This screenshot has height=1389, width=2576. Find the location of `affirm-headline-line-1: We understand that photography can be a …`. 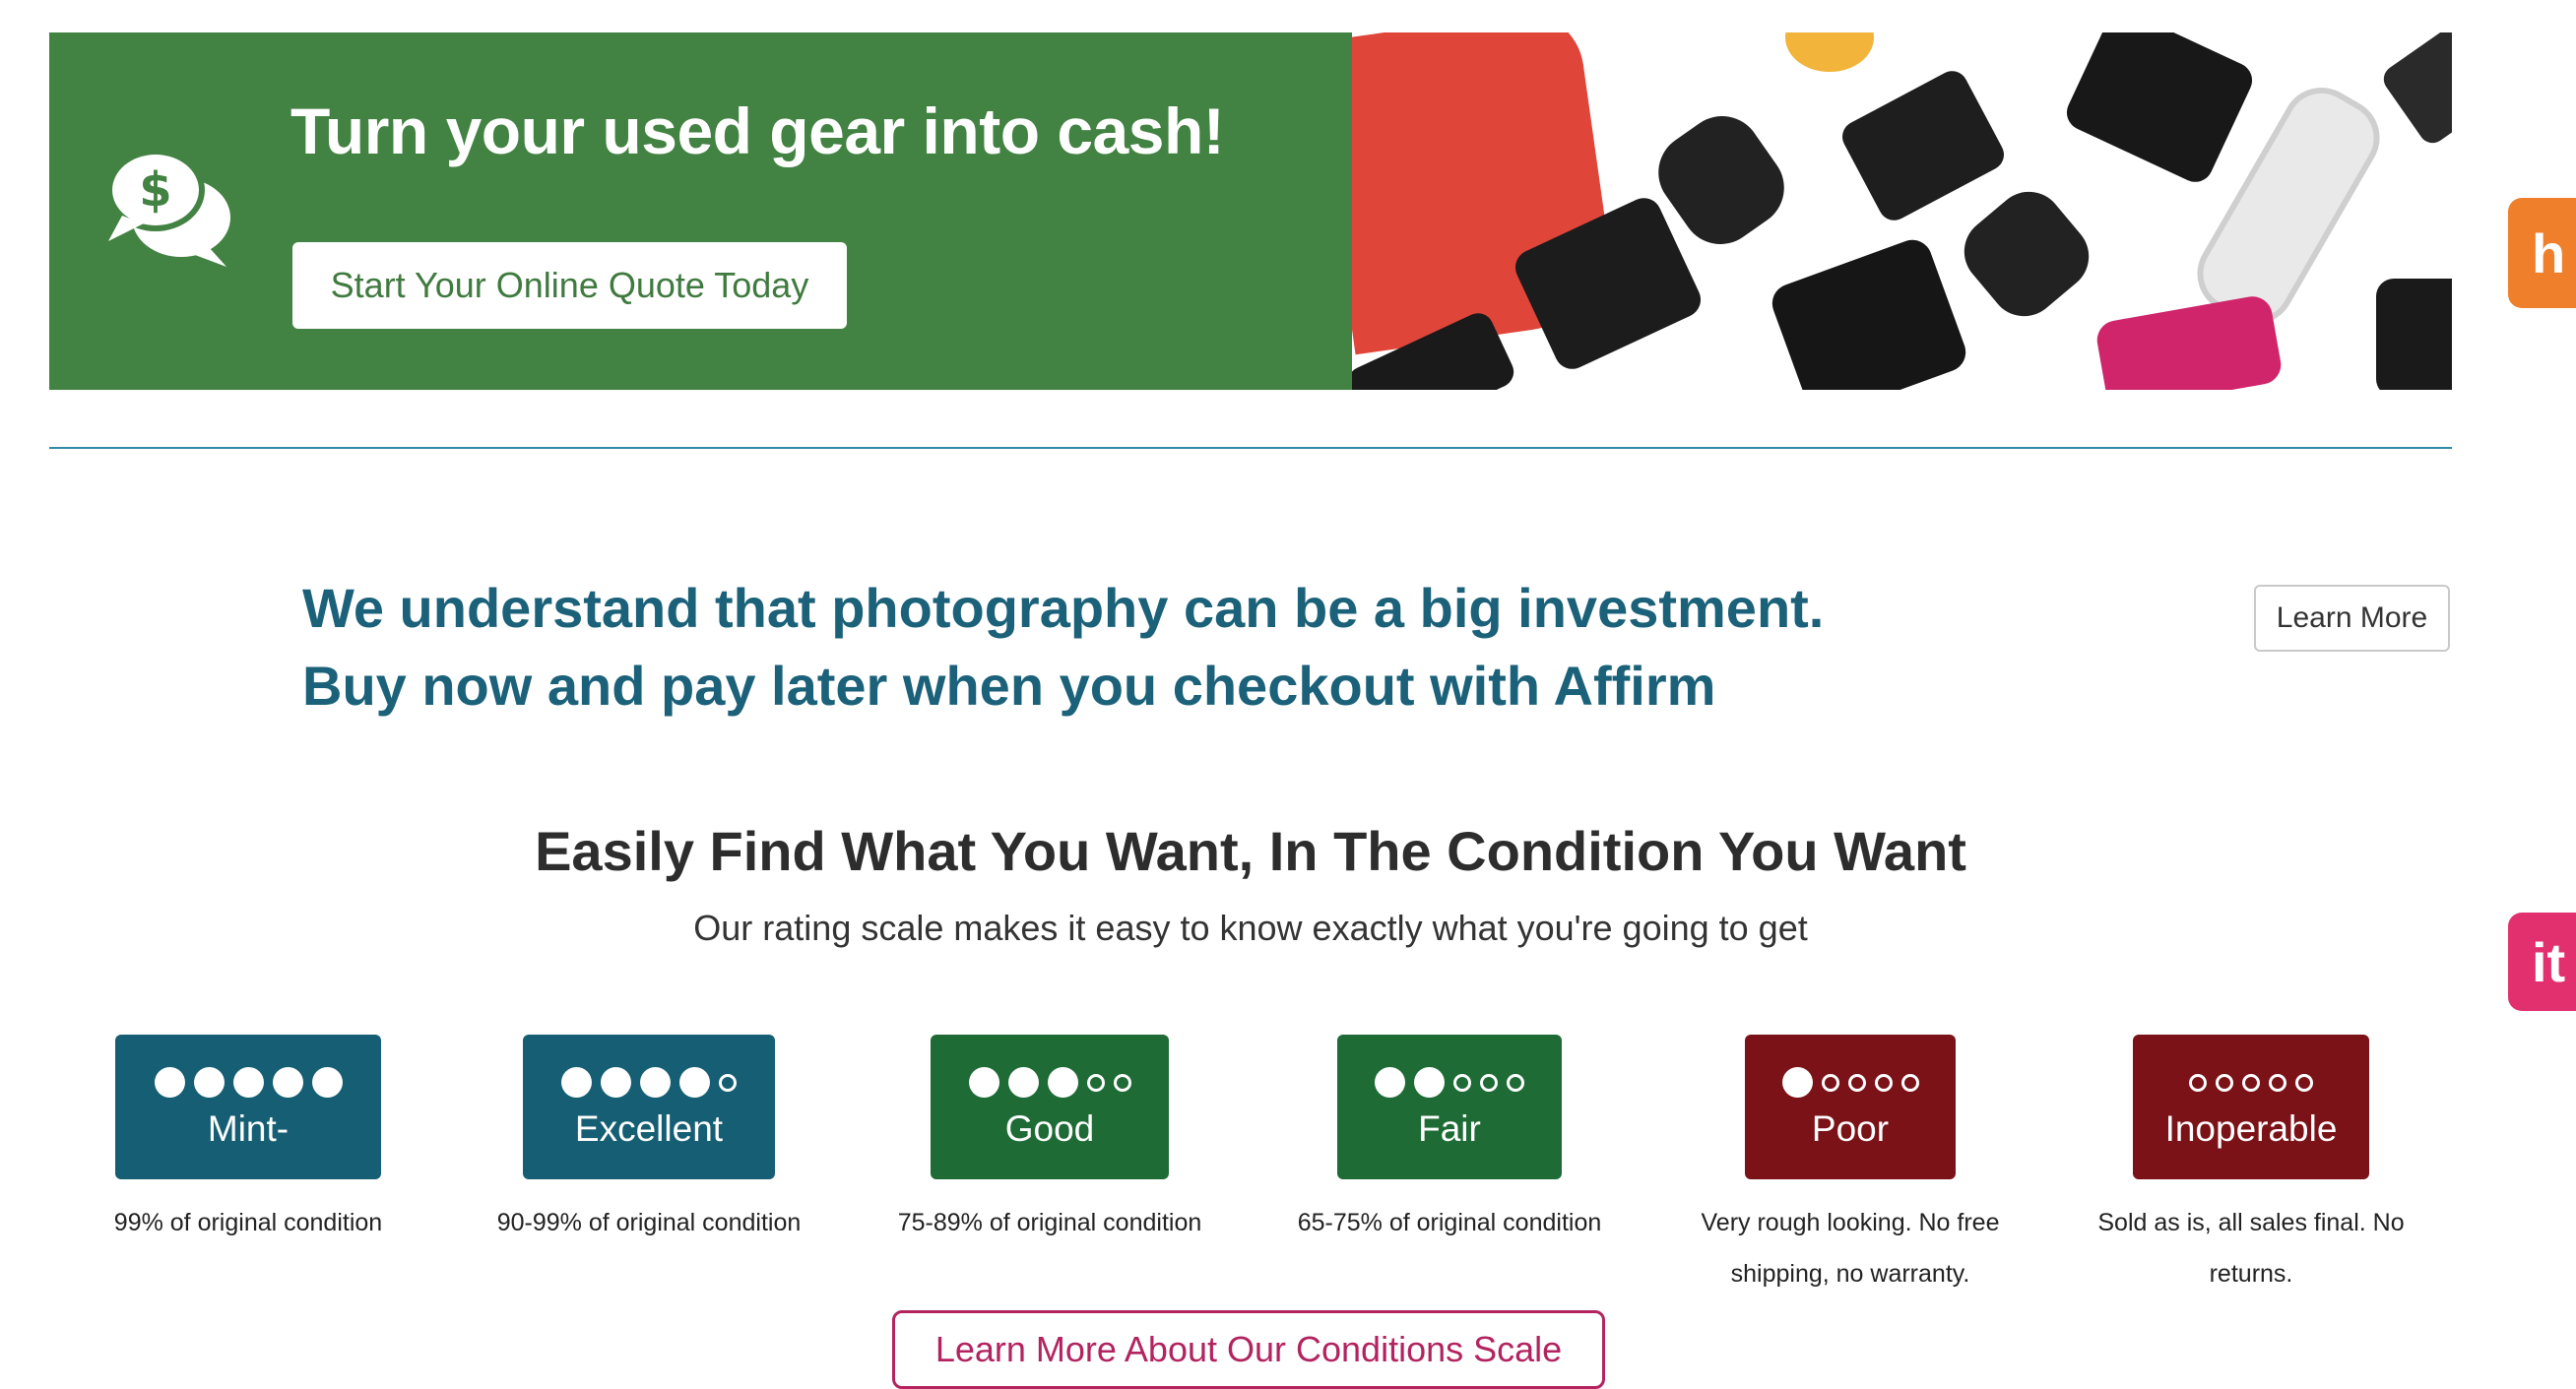

affirm-headline-line-1: We understand that photography can be a … is located at coordinates (1063, 608).